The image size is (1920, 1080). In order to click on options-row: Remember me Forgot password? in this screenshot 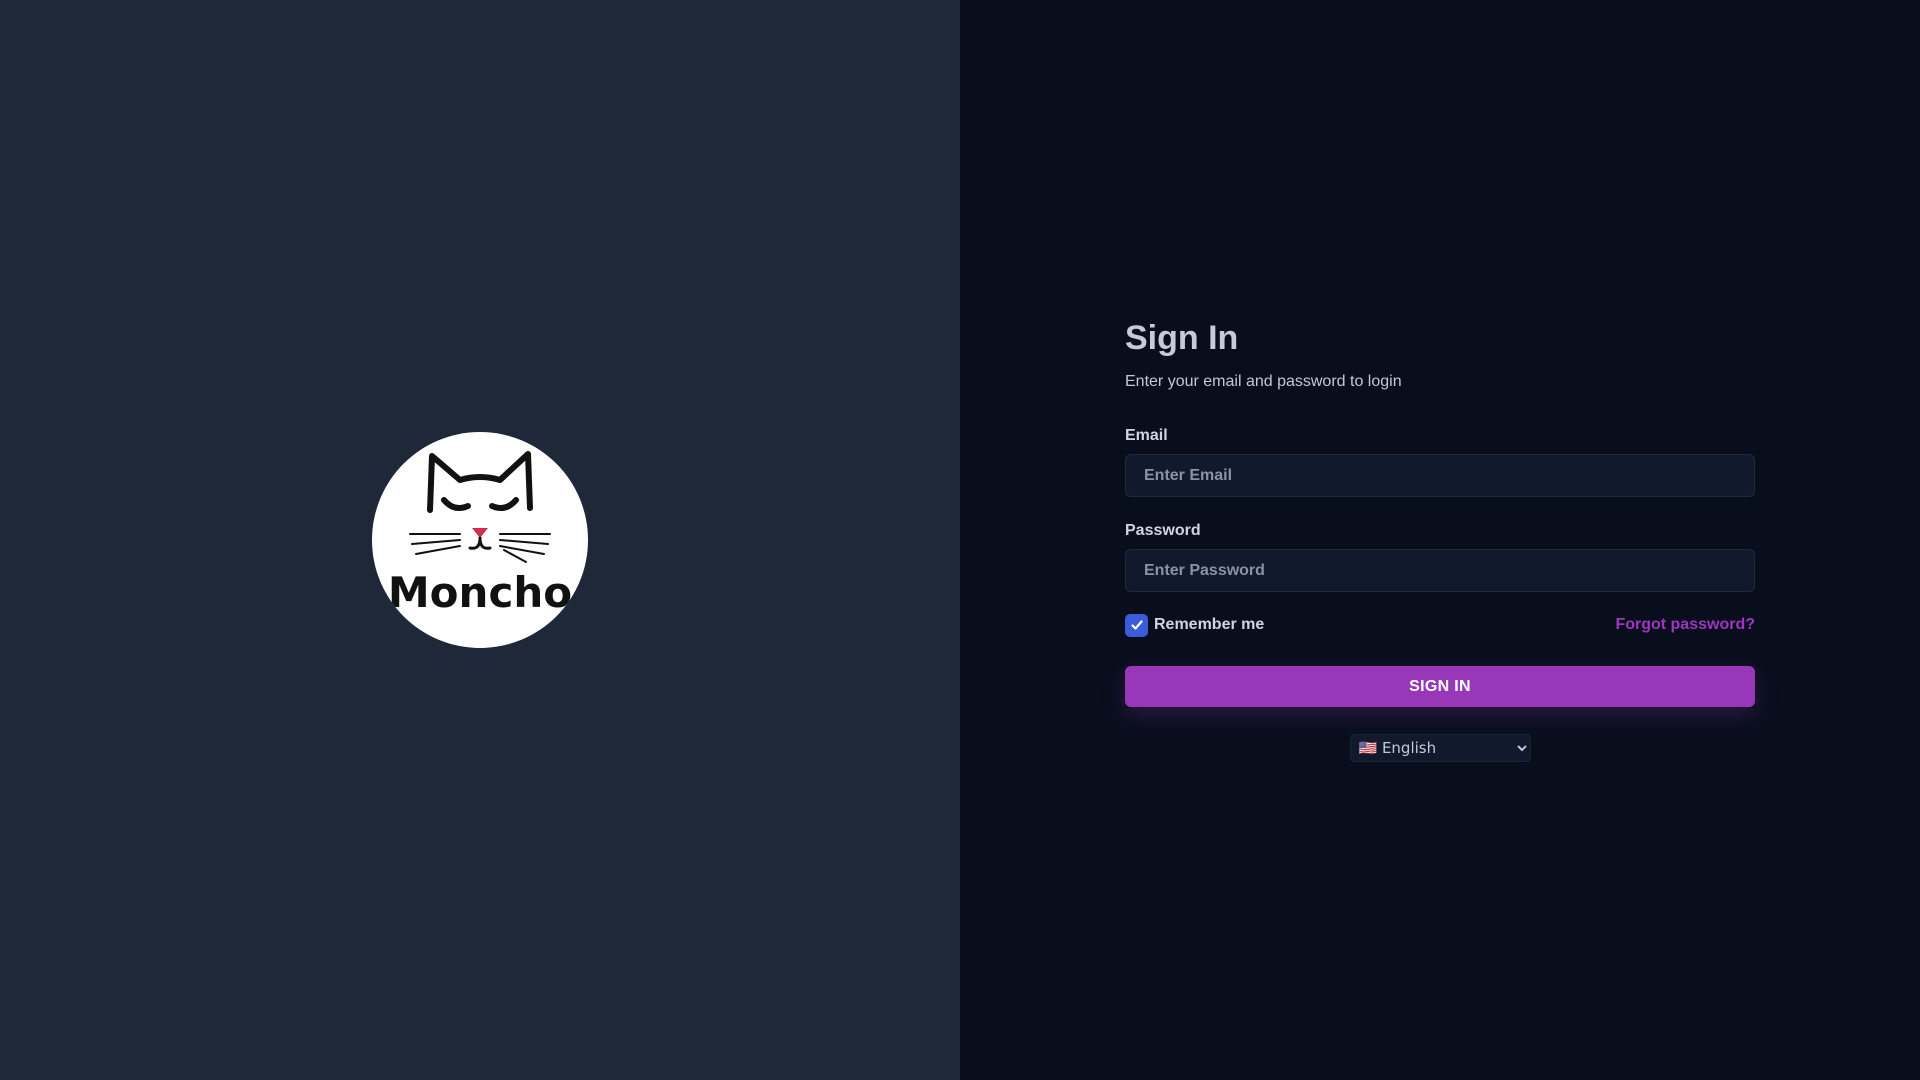, I will do `click(1440, 625)`.